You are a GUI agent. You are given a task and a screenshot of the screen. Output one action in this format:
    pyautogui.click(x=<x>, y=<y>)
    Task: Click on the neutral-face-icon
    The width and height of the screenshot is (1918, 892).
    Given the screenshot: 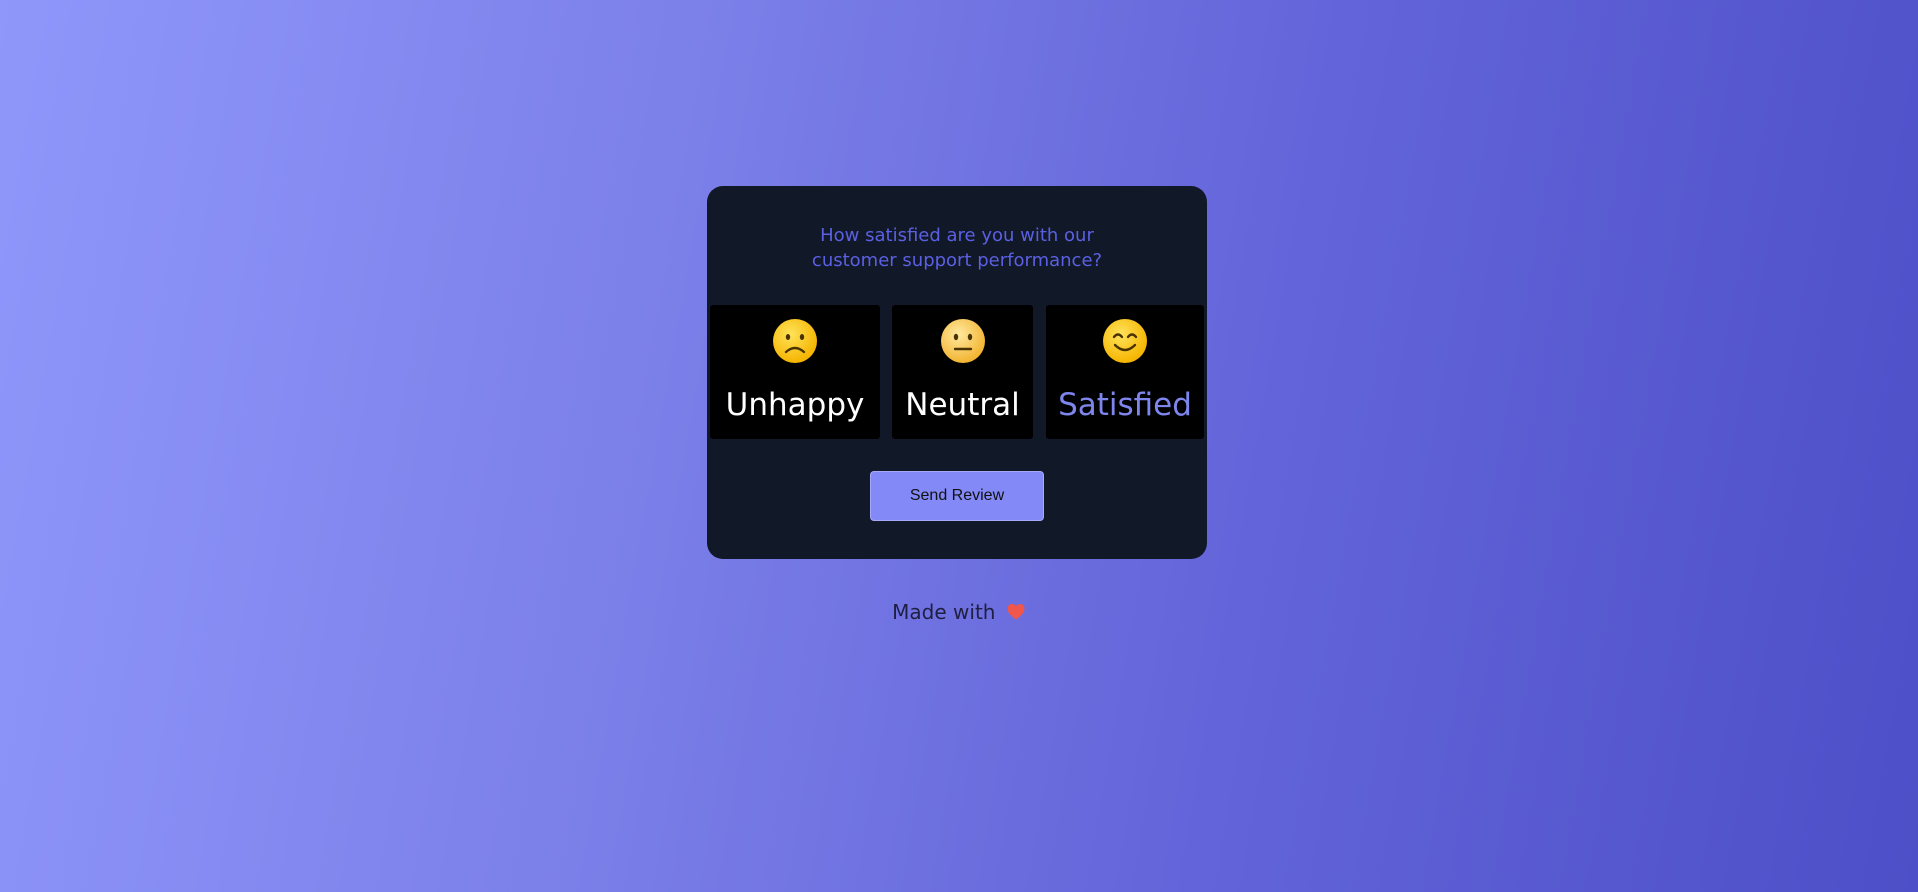 What is the action you would take?
    pyautogui.click(x=962, y=341)
    